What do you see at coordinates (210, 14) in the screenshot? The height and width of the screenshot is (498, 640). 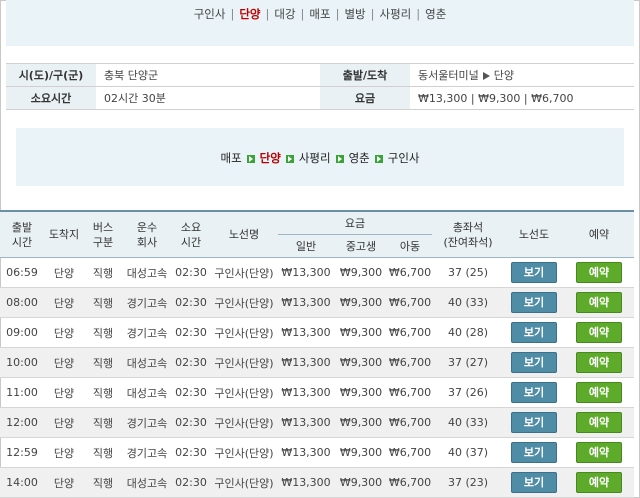 I see `nav-link-0: 구인사` at bounding box center [210, 14].